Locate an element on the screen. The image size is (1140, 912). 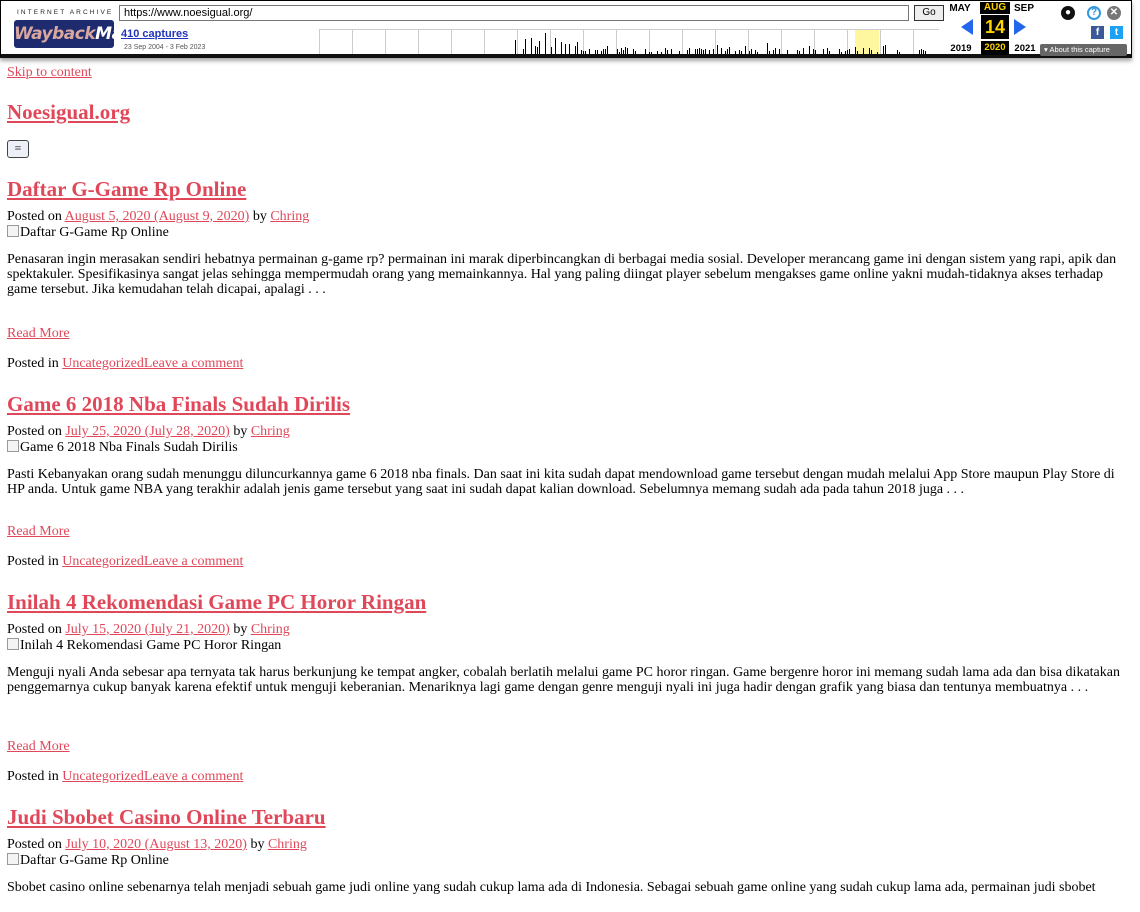
user-icon: ● is located at coordinates (1068, 13).